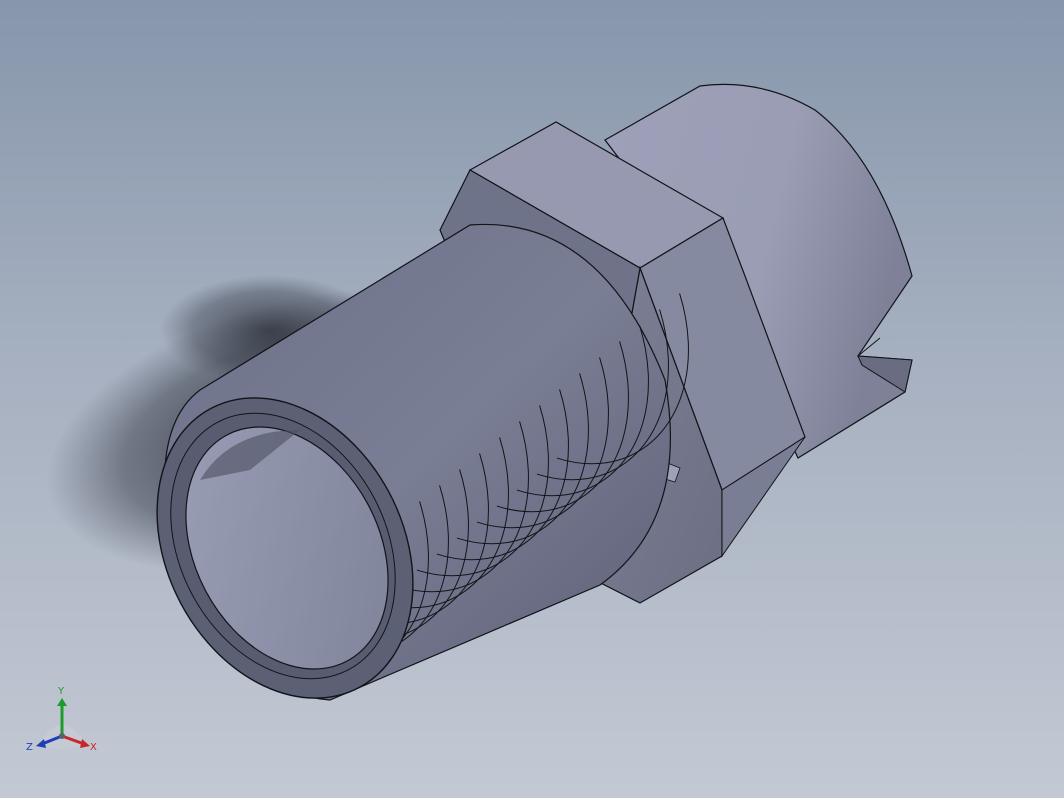 The width and height of the screenshot is (1064, 798). What do you see at coordinates (93, 747) in the screenshot?
I see `triad-x-label: X` at bounding box center [93, 747].